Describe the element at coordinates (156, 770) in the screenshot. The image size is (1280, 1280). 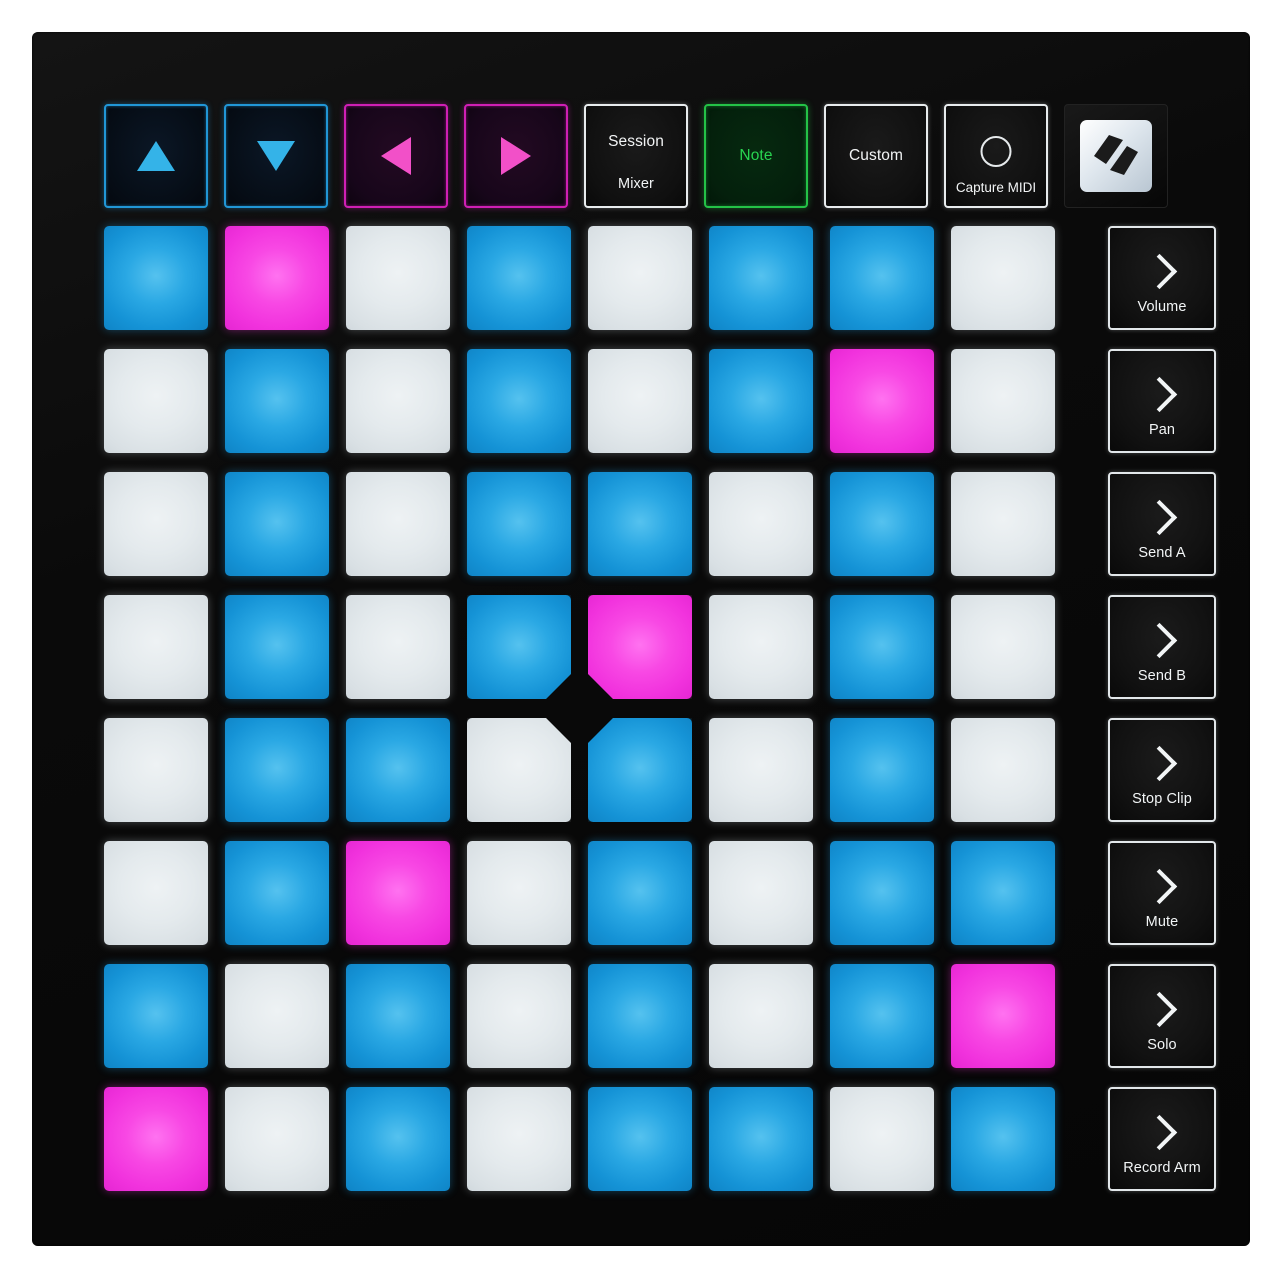
I see `pad-r5-c1` at that location.